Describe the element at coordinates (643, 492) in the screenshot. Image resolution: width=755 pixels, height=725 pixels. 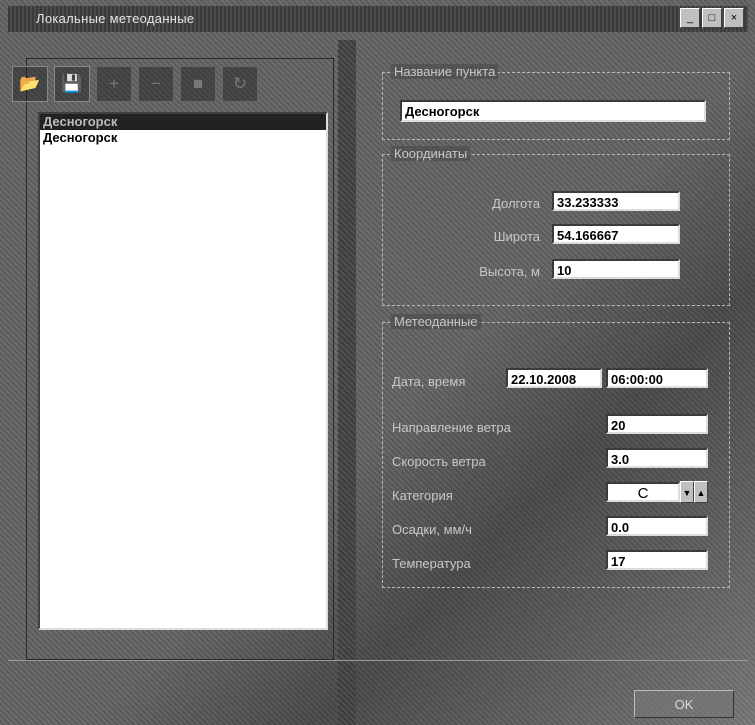
I see `category-field: C` at that location.